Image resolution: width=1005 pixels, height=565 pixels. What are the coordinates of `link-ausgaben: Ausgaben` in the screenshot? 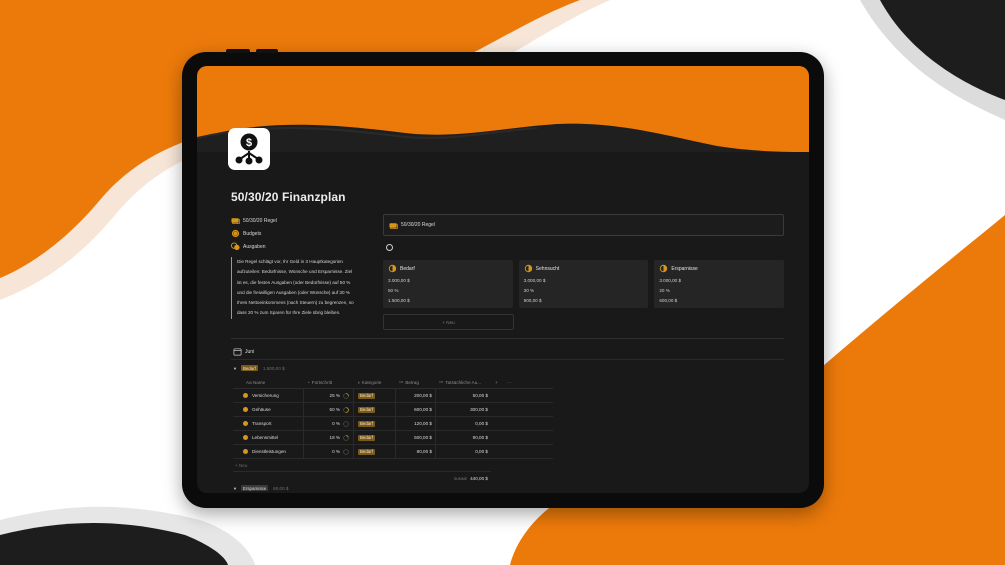 It's located at (294, 246).